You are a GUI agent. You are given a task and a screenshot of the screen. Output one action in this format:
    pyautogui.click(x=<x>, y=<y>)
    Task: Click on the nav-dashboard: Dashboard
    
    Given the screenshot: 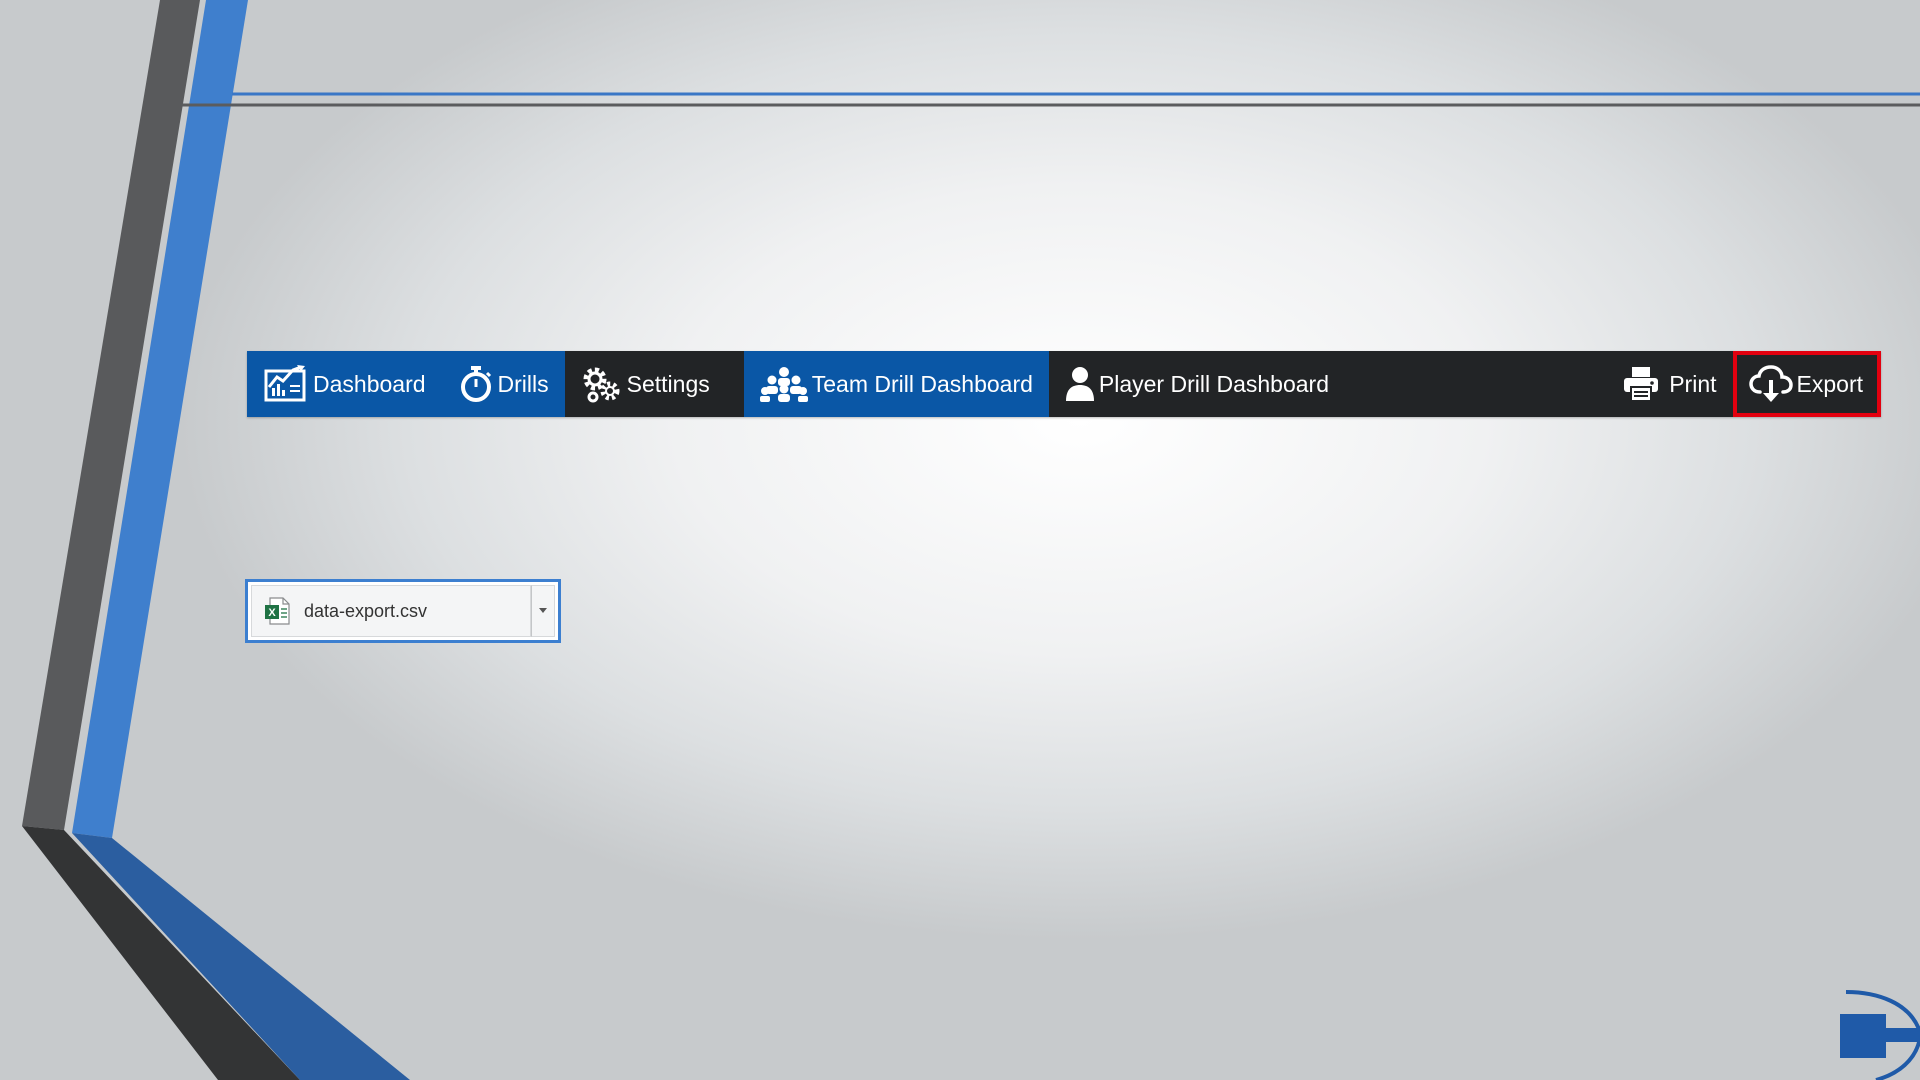 What is the action you would take?
    pyautogui.click(x=344, y=384)
    